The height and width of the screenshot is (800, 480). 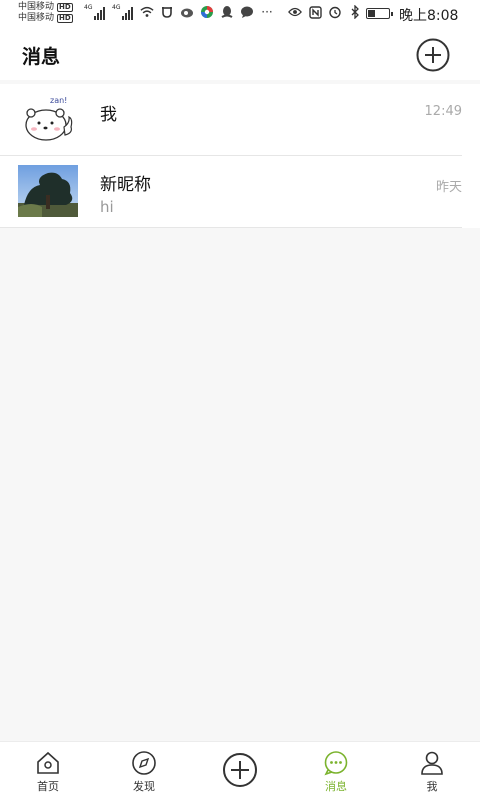 What do you see at coordinates (336, 786) in the screenshot?
I see `tab-label: 消息` at bounding box center [336, 786].